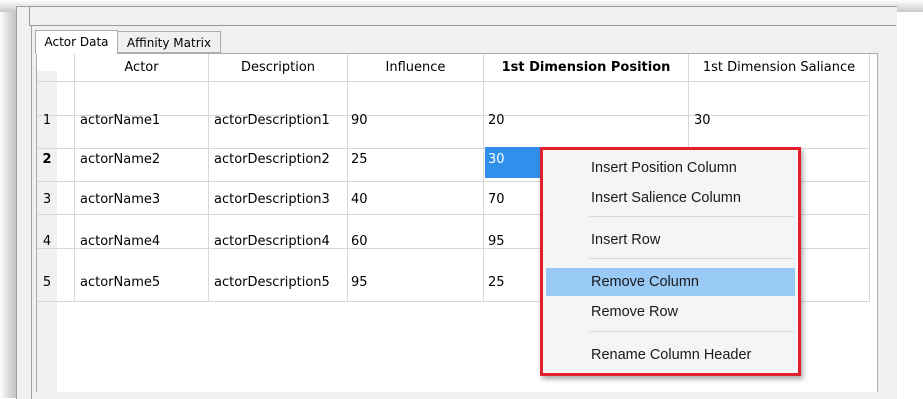  Describe the element at coordinates (359, 199) in the screenshot. I see `table-cell-influence: 40` at that location.